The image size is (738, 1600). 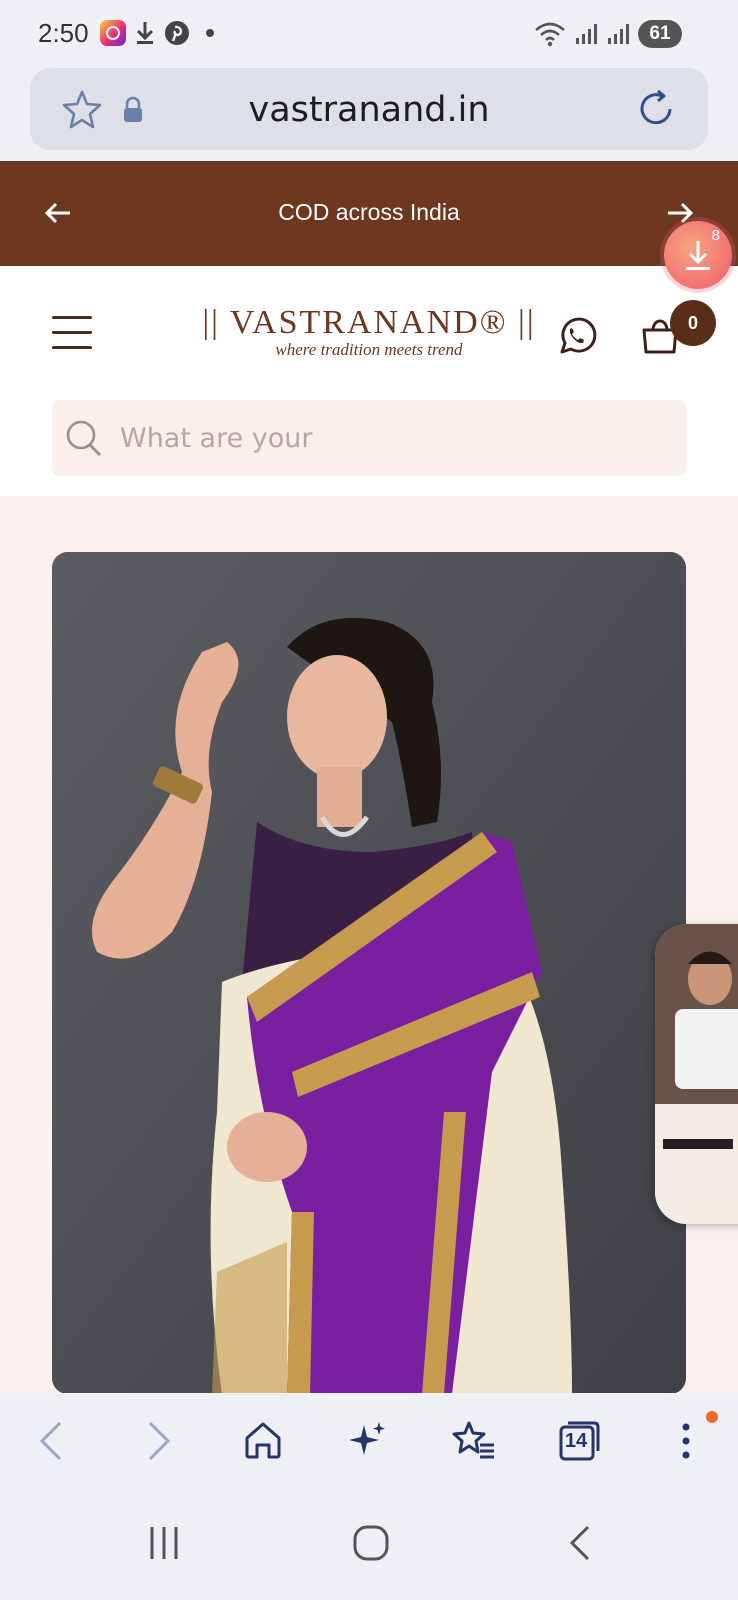 What do you see at coordinates (164, 1543) in the screenshot?
I see `recent-apps-icon` at bounding box center [164, 1543].